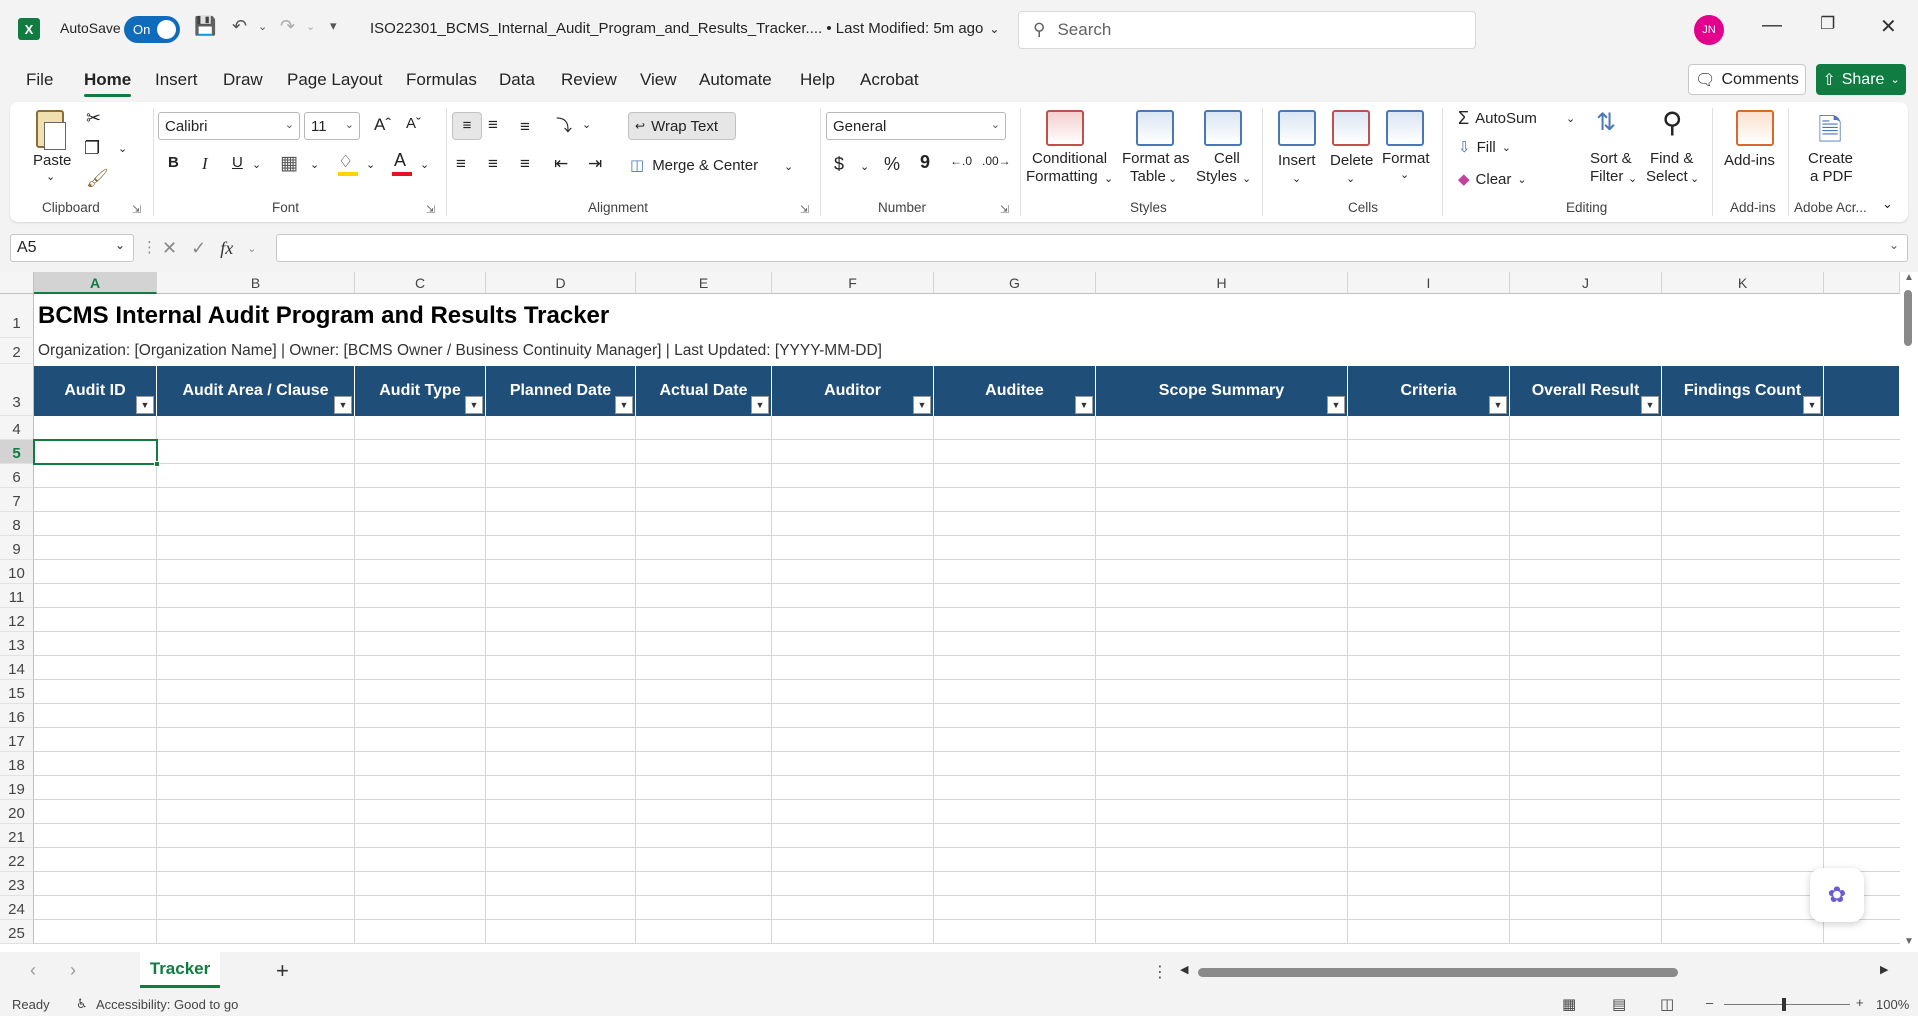 The width and height of the screenshot is (1918, 1016). Describe the element at coordinates (17, 692) in the screenshot. I see `row-header: 15` at that location.